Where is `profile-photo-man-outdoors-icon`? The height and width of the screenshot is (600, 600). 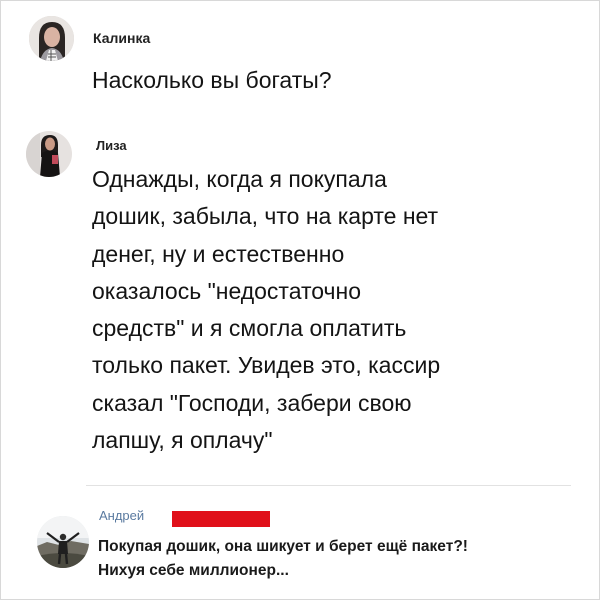 profile-photo-man-outdoors-icon is located at coordinates (63, 542).